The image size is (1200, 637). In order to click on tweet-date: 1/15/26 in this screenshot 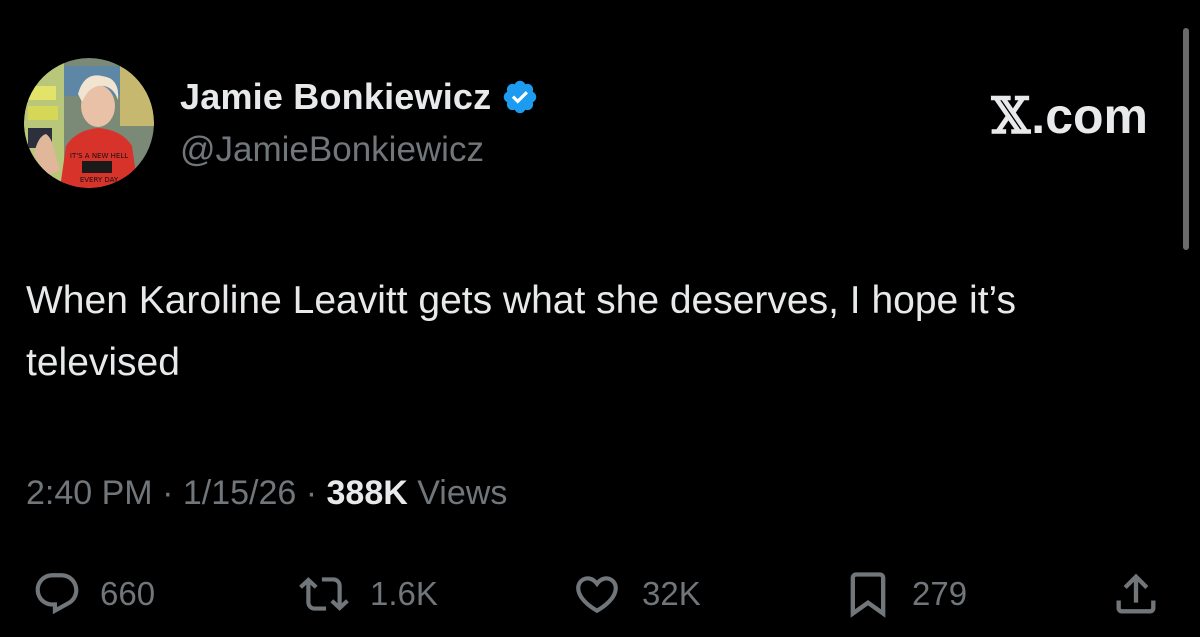, I will do `click(239, 493)`.